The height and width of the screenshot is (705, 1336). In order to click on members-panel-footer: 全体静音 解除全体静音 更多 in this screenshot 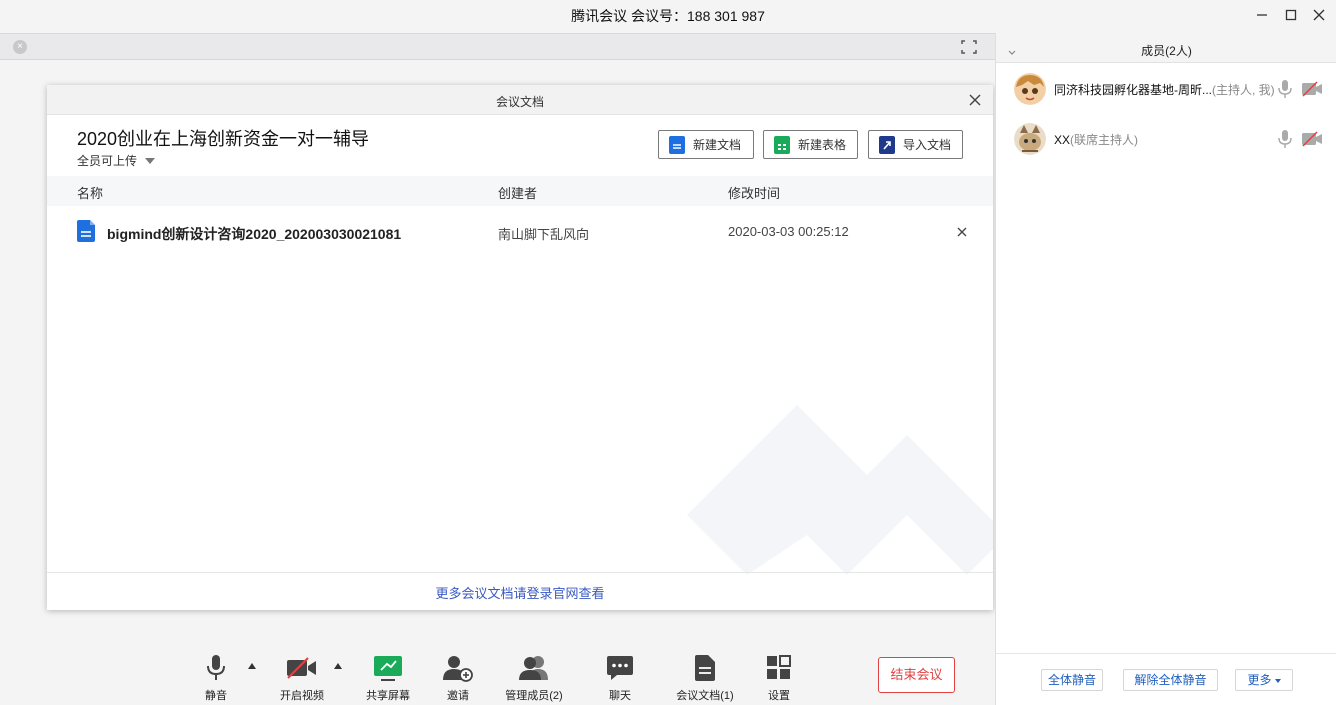, I will do `click(1166, 679)`.